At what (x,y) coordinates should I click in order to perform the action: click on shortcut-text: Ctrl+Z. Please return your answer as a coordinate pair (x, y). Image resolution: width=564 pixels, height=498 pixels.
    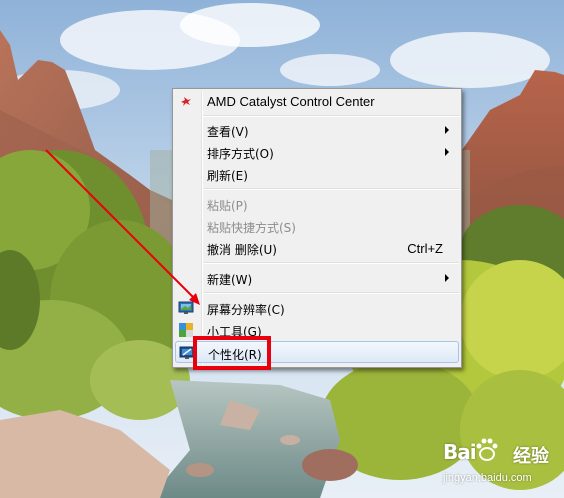
    Looking at the image, I should click on (425, 248).